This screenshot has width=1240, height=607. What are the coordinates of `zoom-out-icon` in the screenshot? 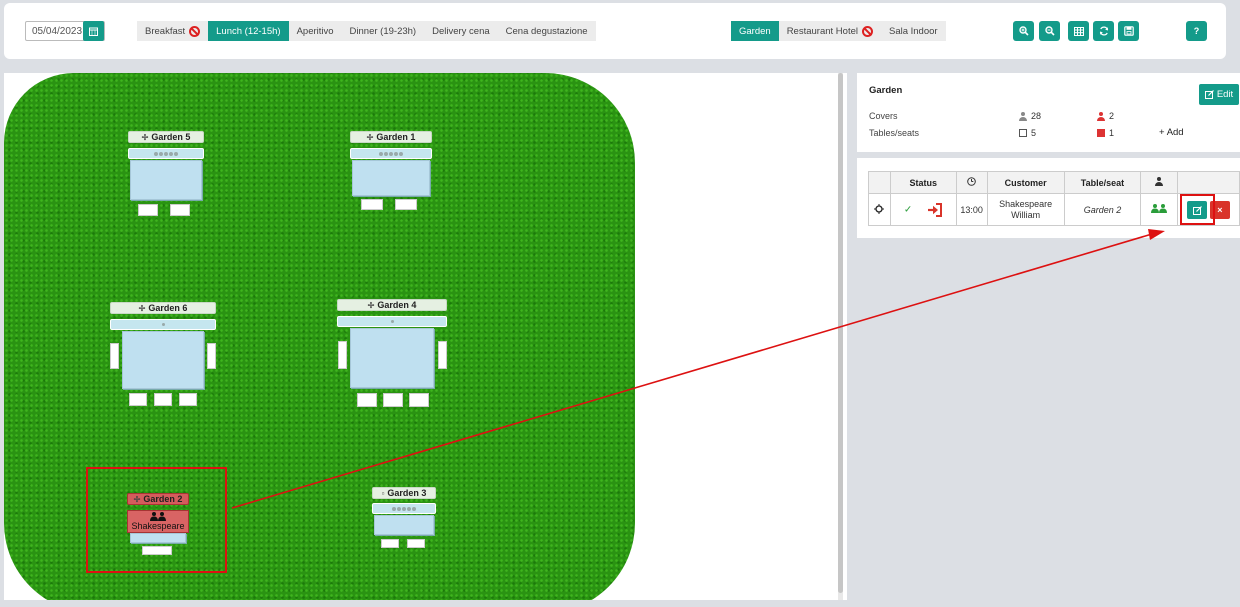 It's located at (1049, 31).